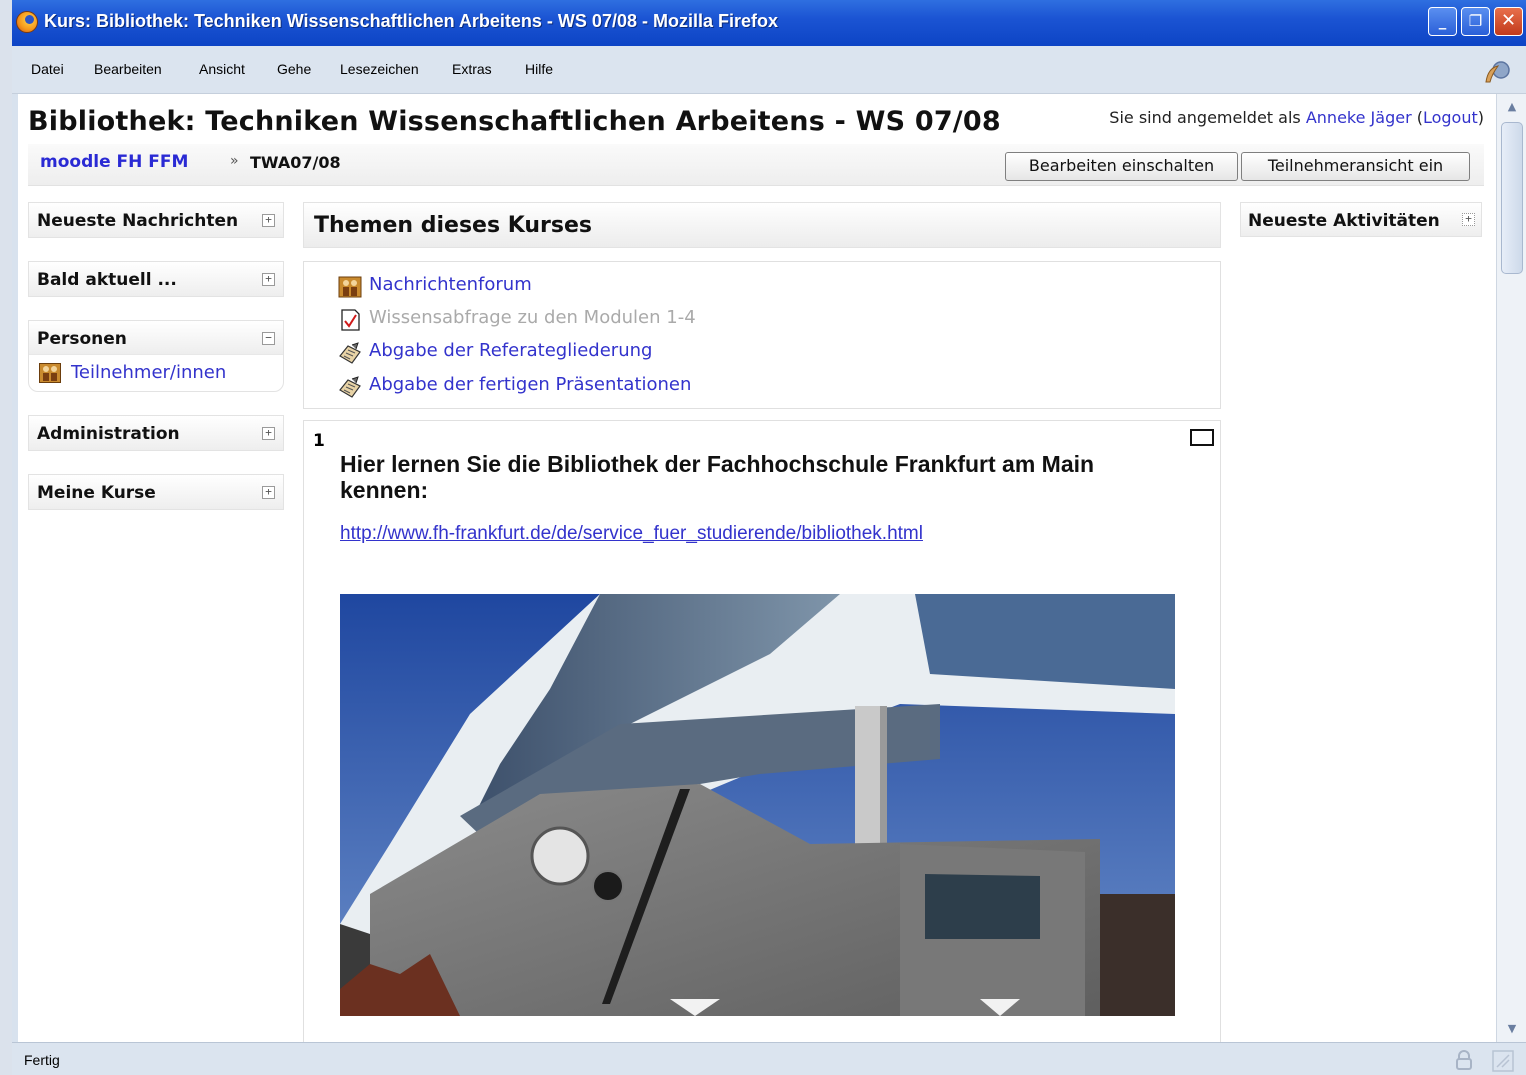  What do you see at coordinates (1121, 166) in the screenshot?
I see `edit-mode-button: Bearbeiten einschalten` at bounding box center [1121, 166].